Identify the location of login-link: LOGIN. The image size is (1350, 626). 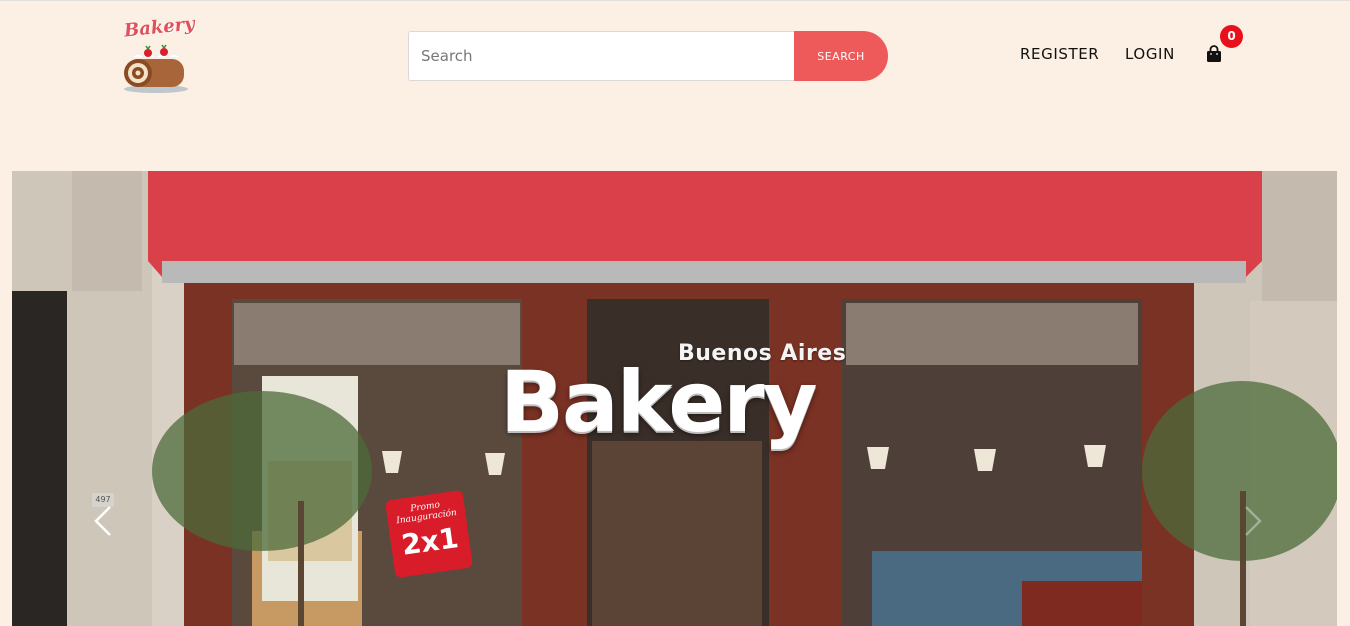
(1150, 54).